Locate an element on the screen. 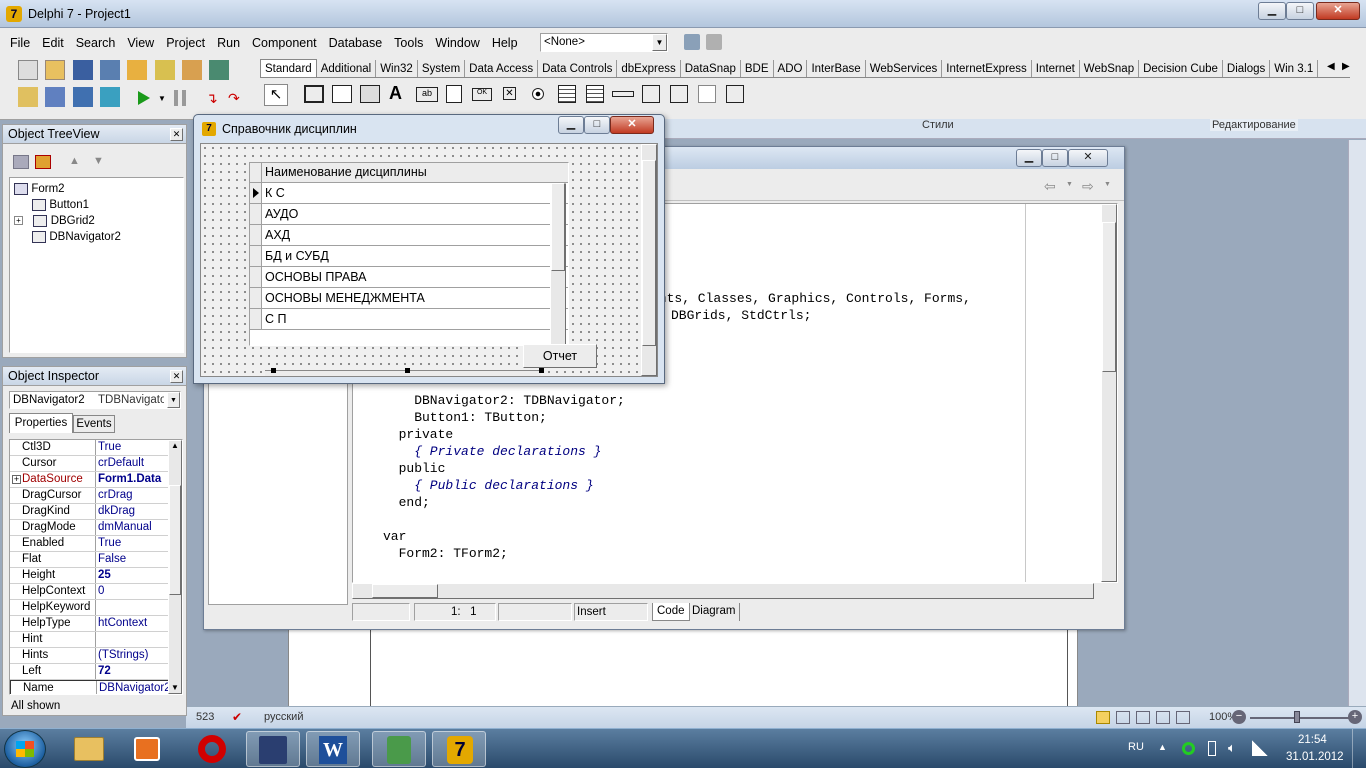 The height and width of the screenshot is (768, 1366). editor-hscroll-thumb is located at coordinates (405, 591).